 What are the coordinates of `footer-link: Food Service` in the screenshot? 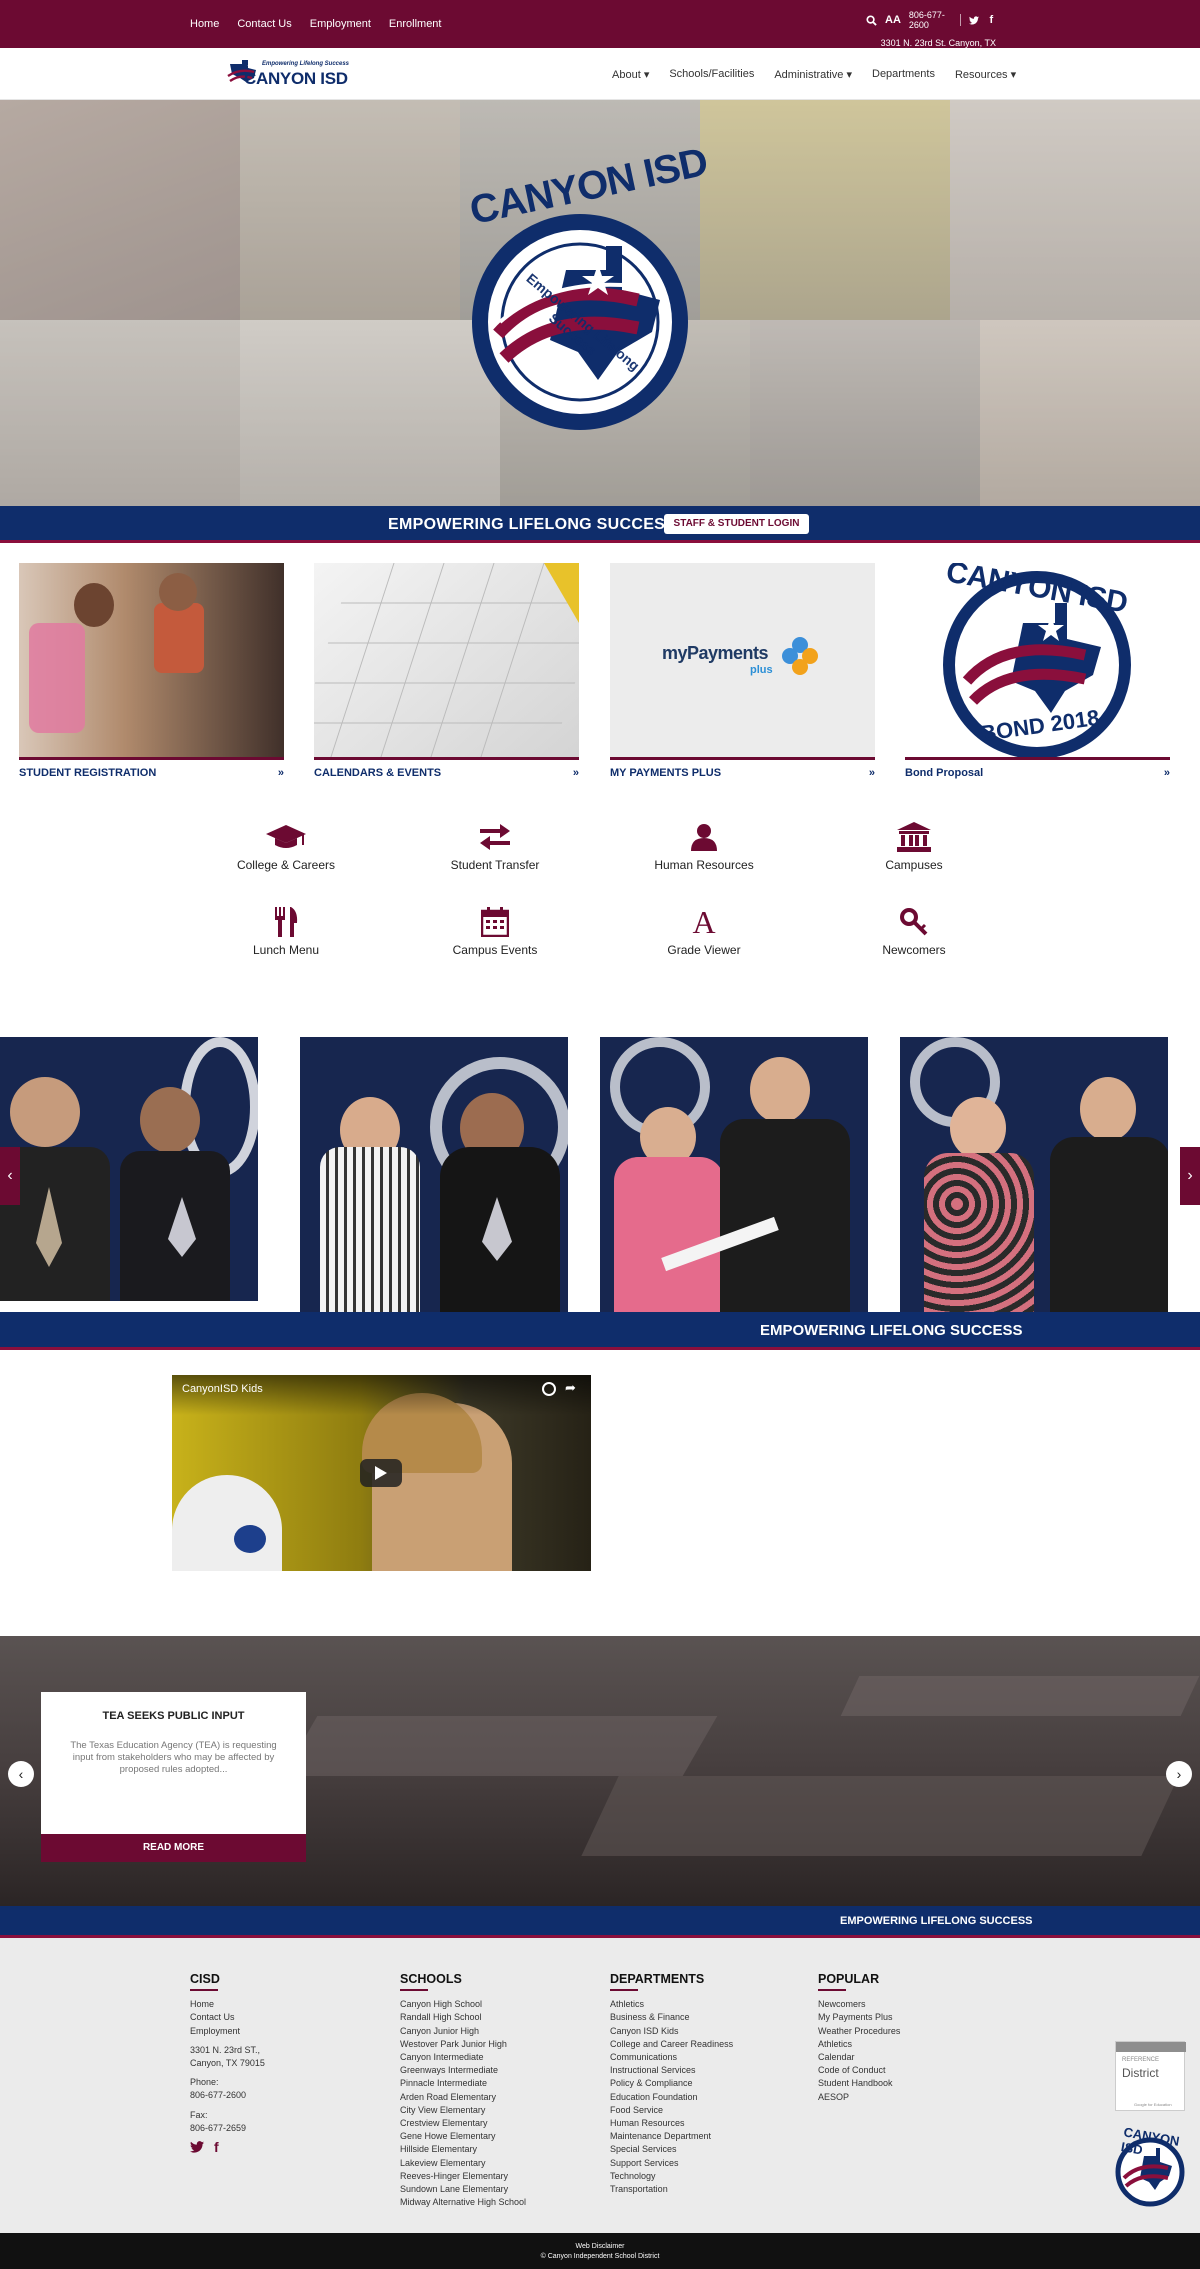 It's located at (671, 2110).